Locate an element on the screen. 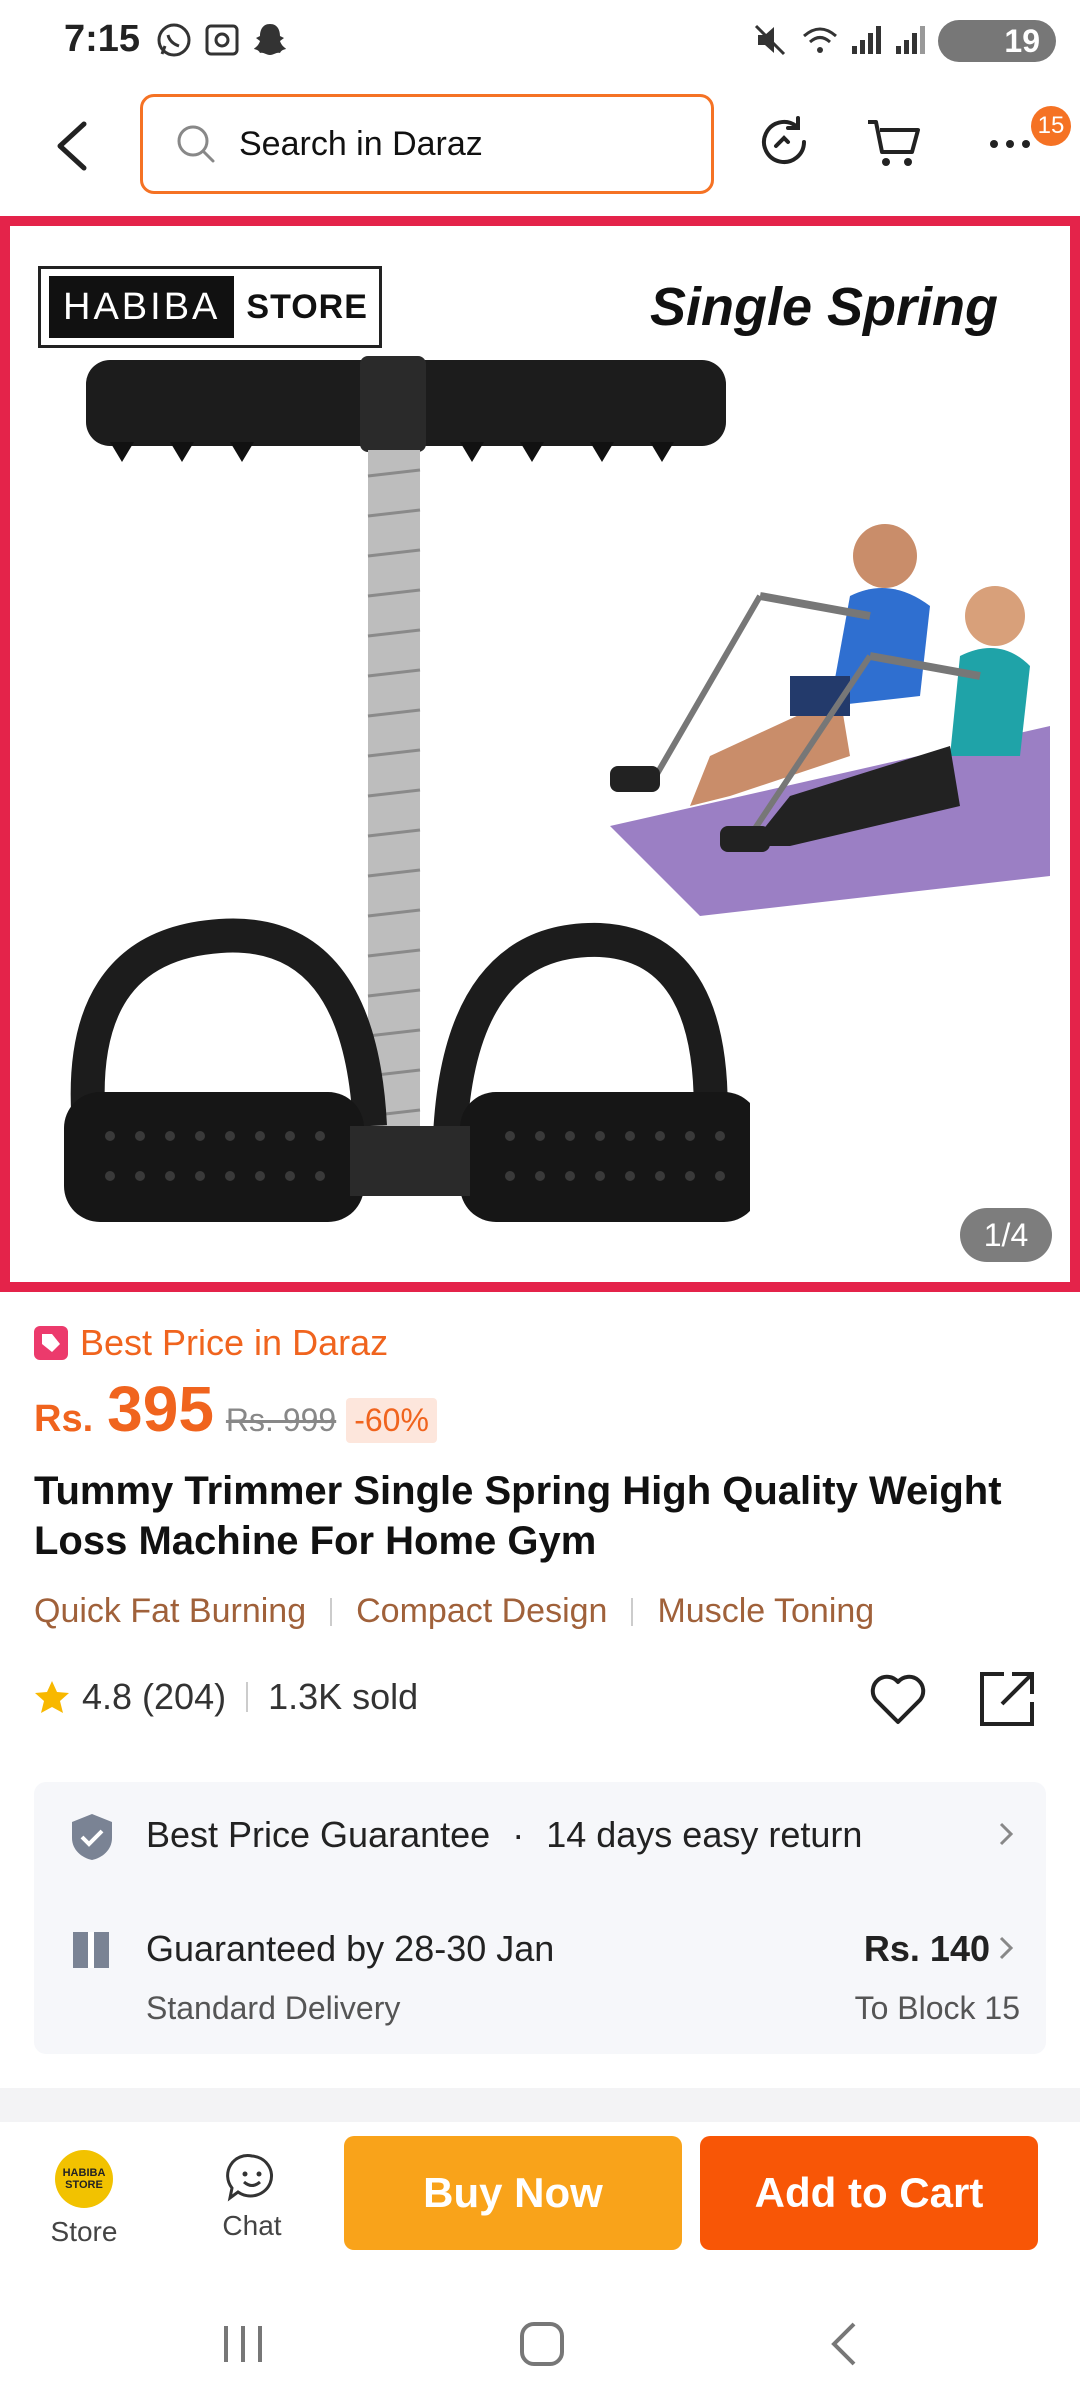  sold-count: 1.3K sold is located at coordinates (343, 1696).